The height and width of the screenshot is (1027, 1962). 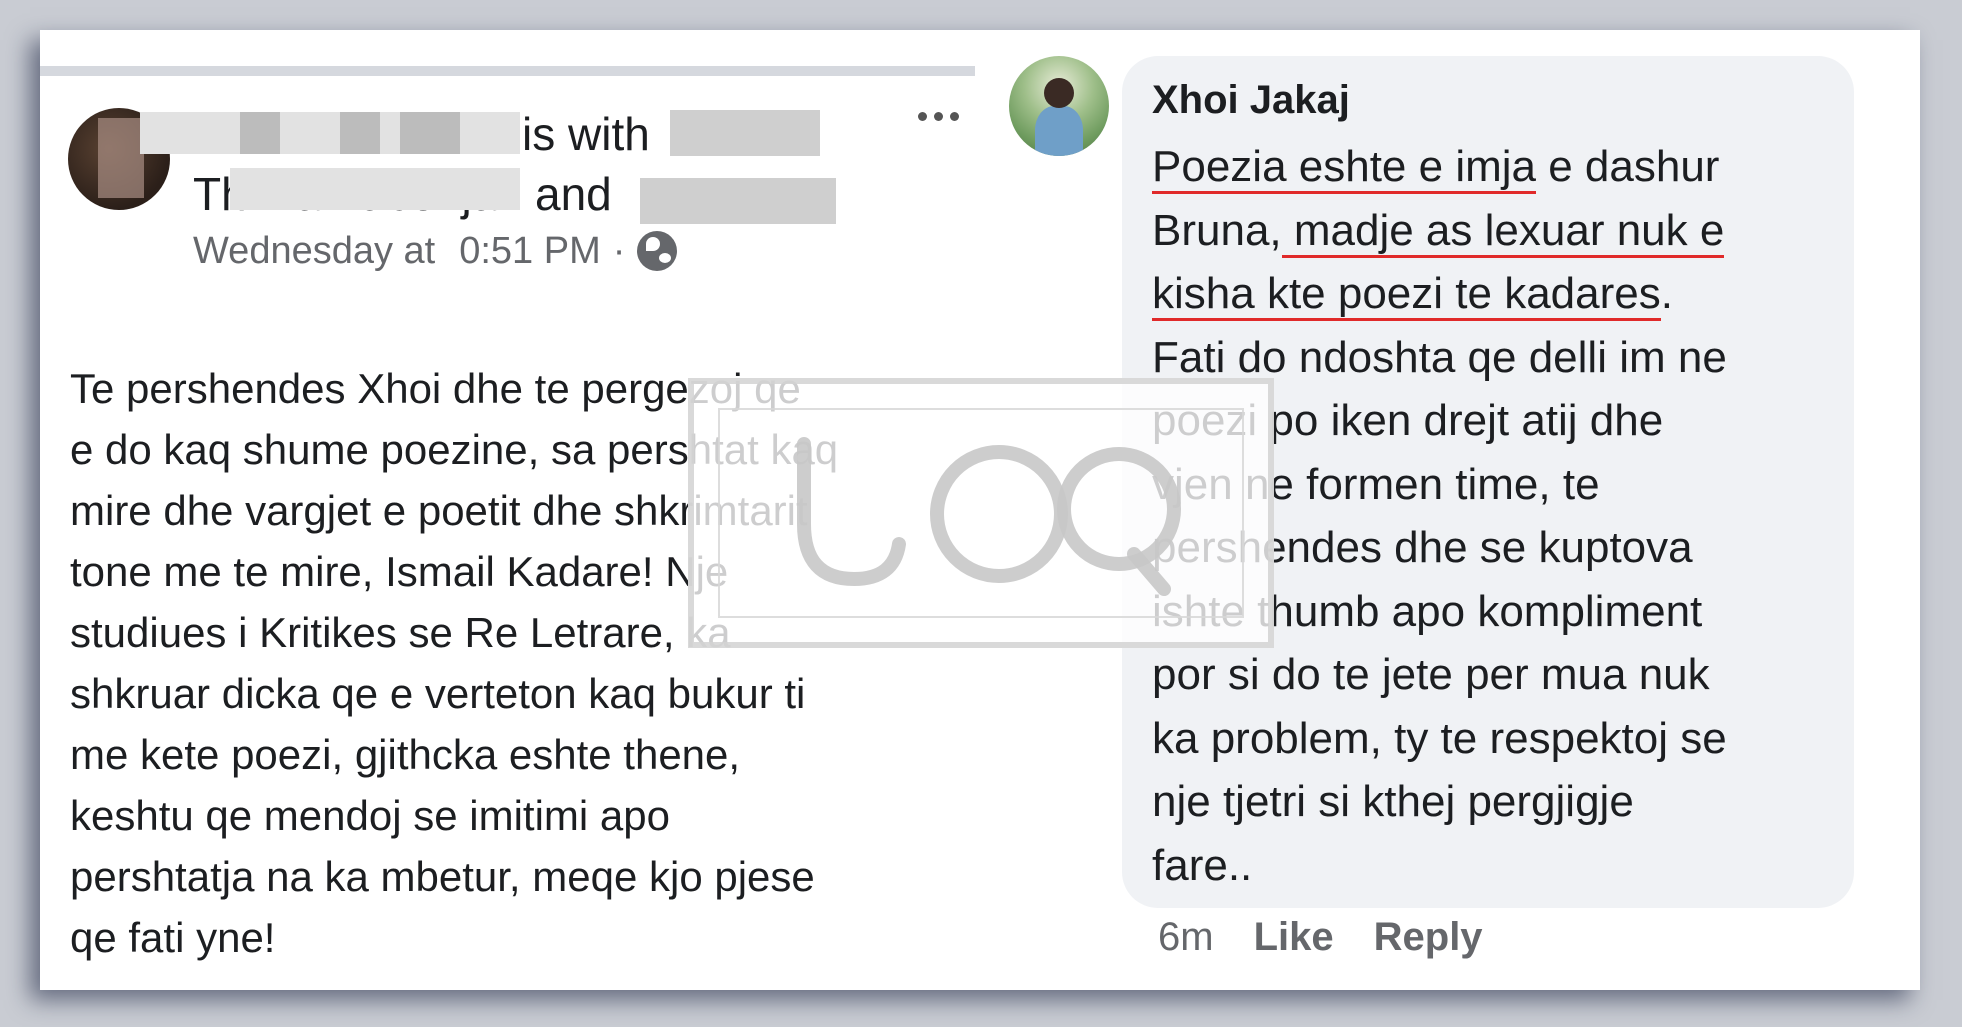 What do you see at coordinates (442, 876) in the screenshot?
I see `post-line: pershtatja na ka mbetur, meqe kjo pjese` at bounding box center [442, 876].